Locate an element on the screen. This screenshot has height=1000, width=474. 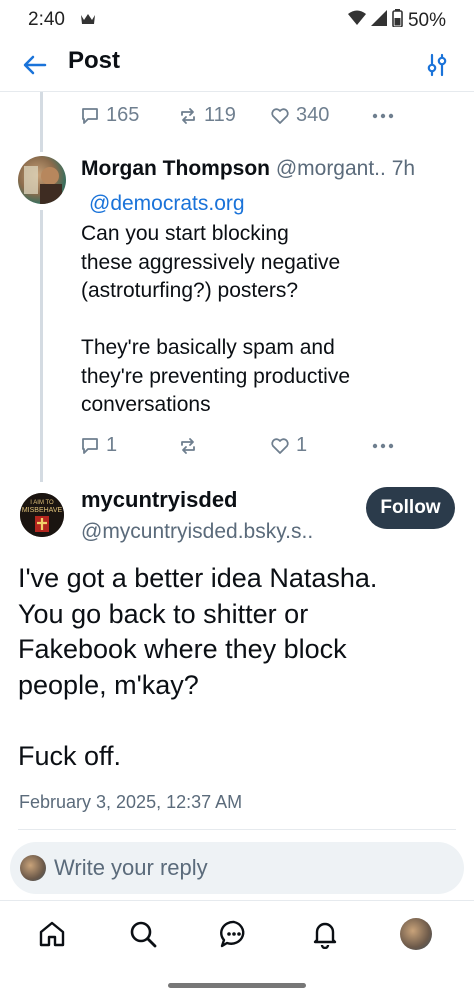
back-button is located at coordinates (35, 65).